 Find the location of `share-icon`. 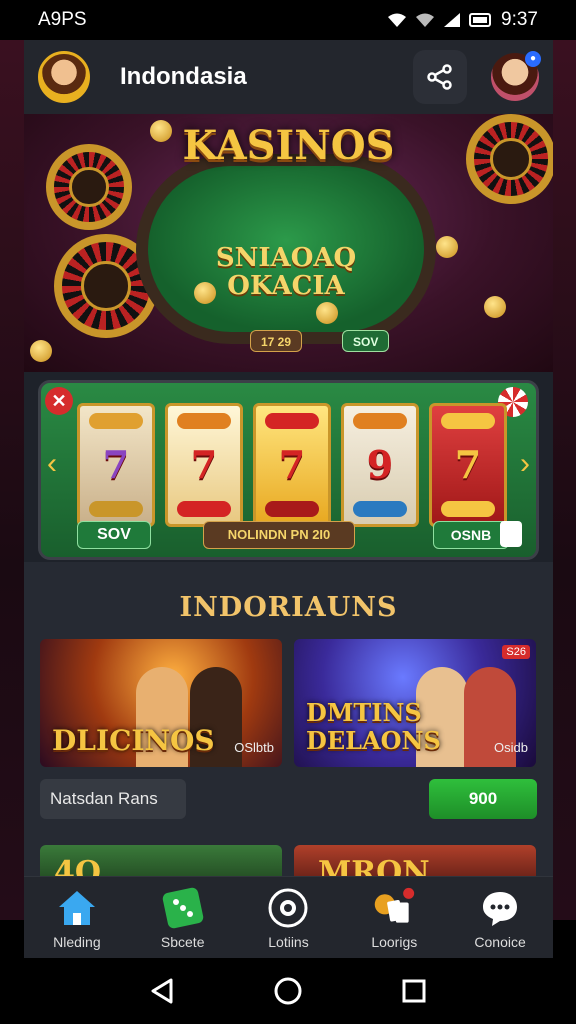

share-icon is located at coordinates (439, 77).